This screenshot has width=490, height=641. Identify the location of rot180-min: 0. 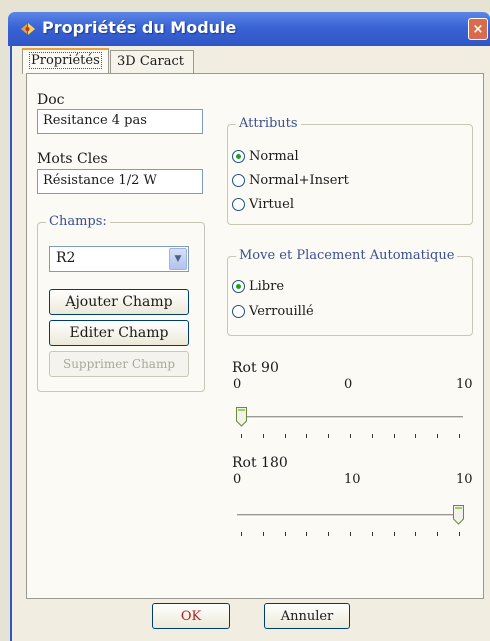
(237, 479).